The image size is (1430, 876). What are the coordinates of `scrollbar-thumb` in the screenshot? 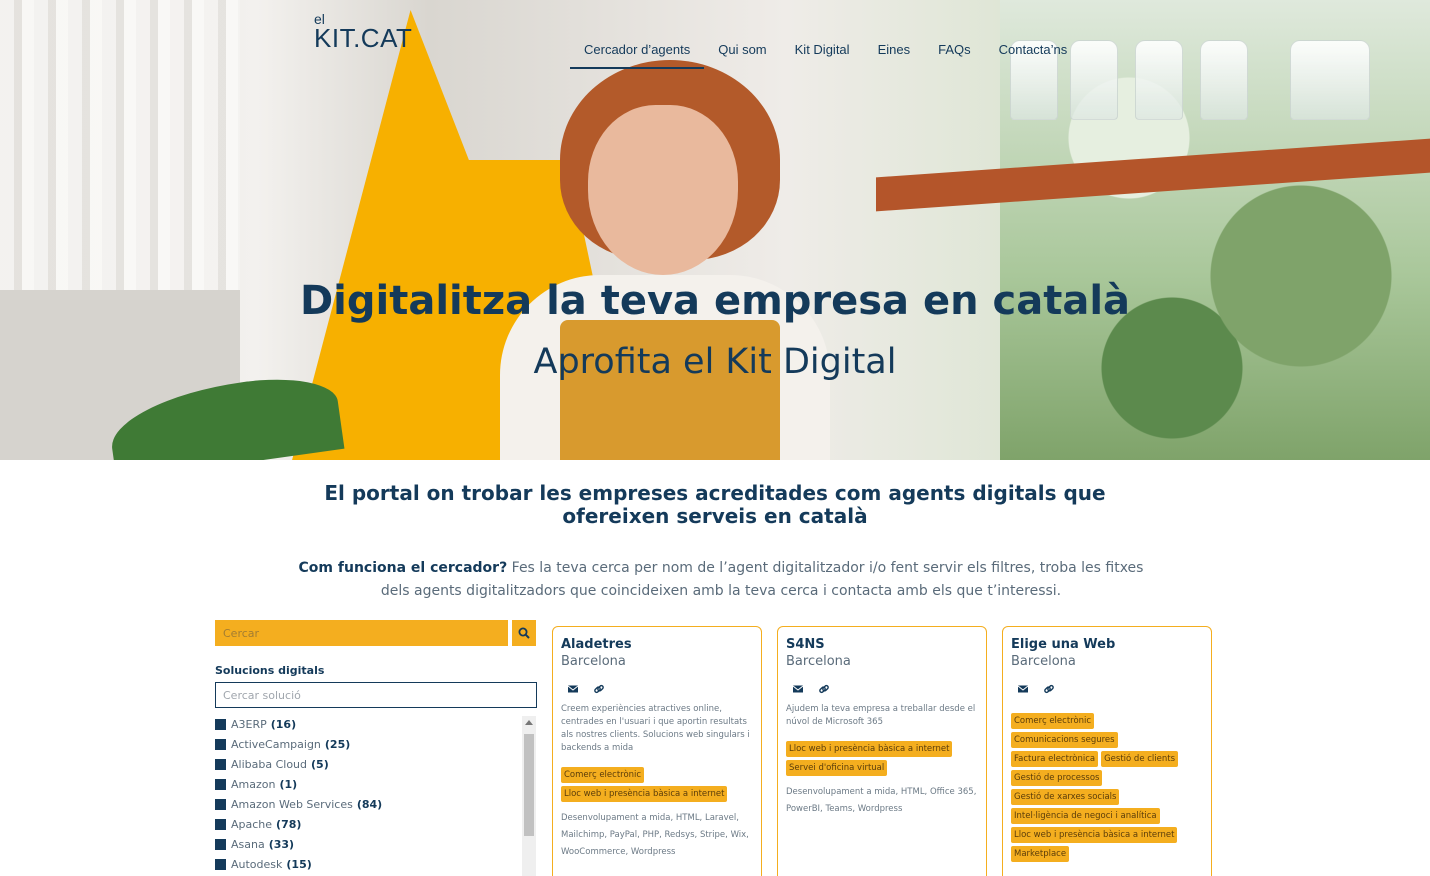 It's located at (529, 785).